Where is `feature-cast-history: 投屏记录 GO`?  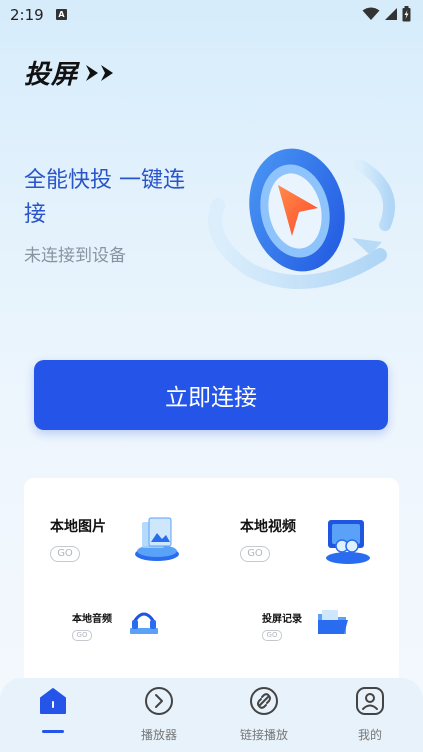
feature-cast-history: 投屏记录 GO is located at coordinates (322, 630).